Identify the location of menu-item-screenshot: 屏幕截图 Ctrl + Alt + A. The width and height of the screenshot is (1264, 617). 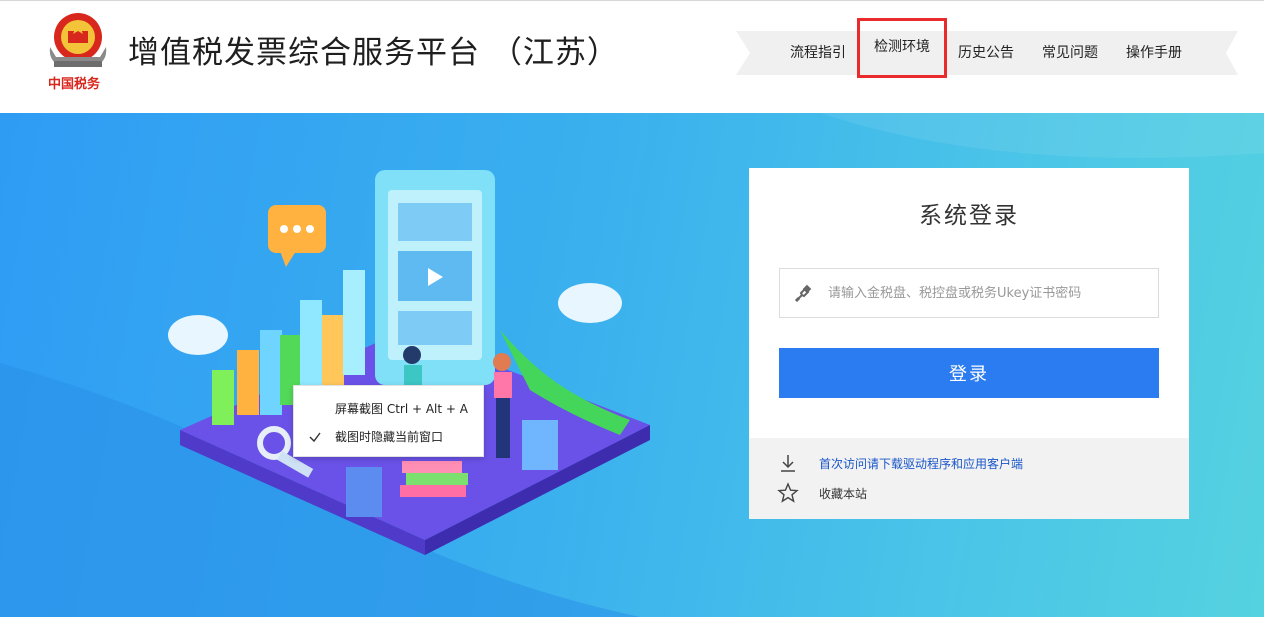
(388, 409).